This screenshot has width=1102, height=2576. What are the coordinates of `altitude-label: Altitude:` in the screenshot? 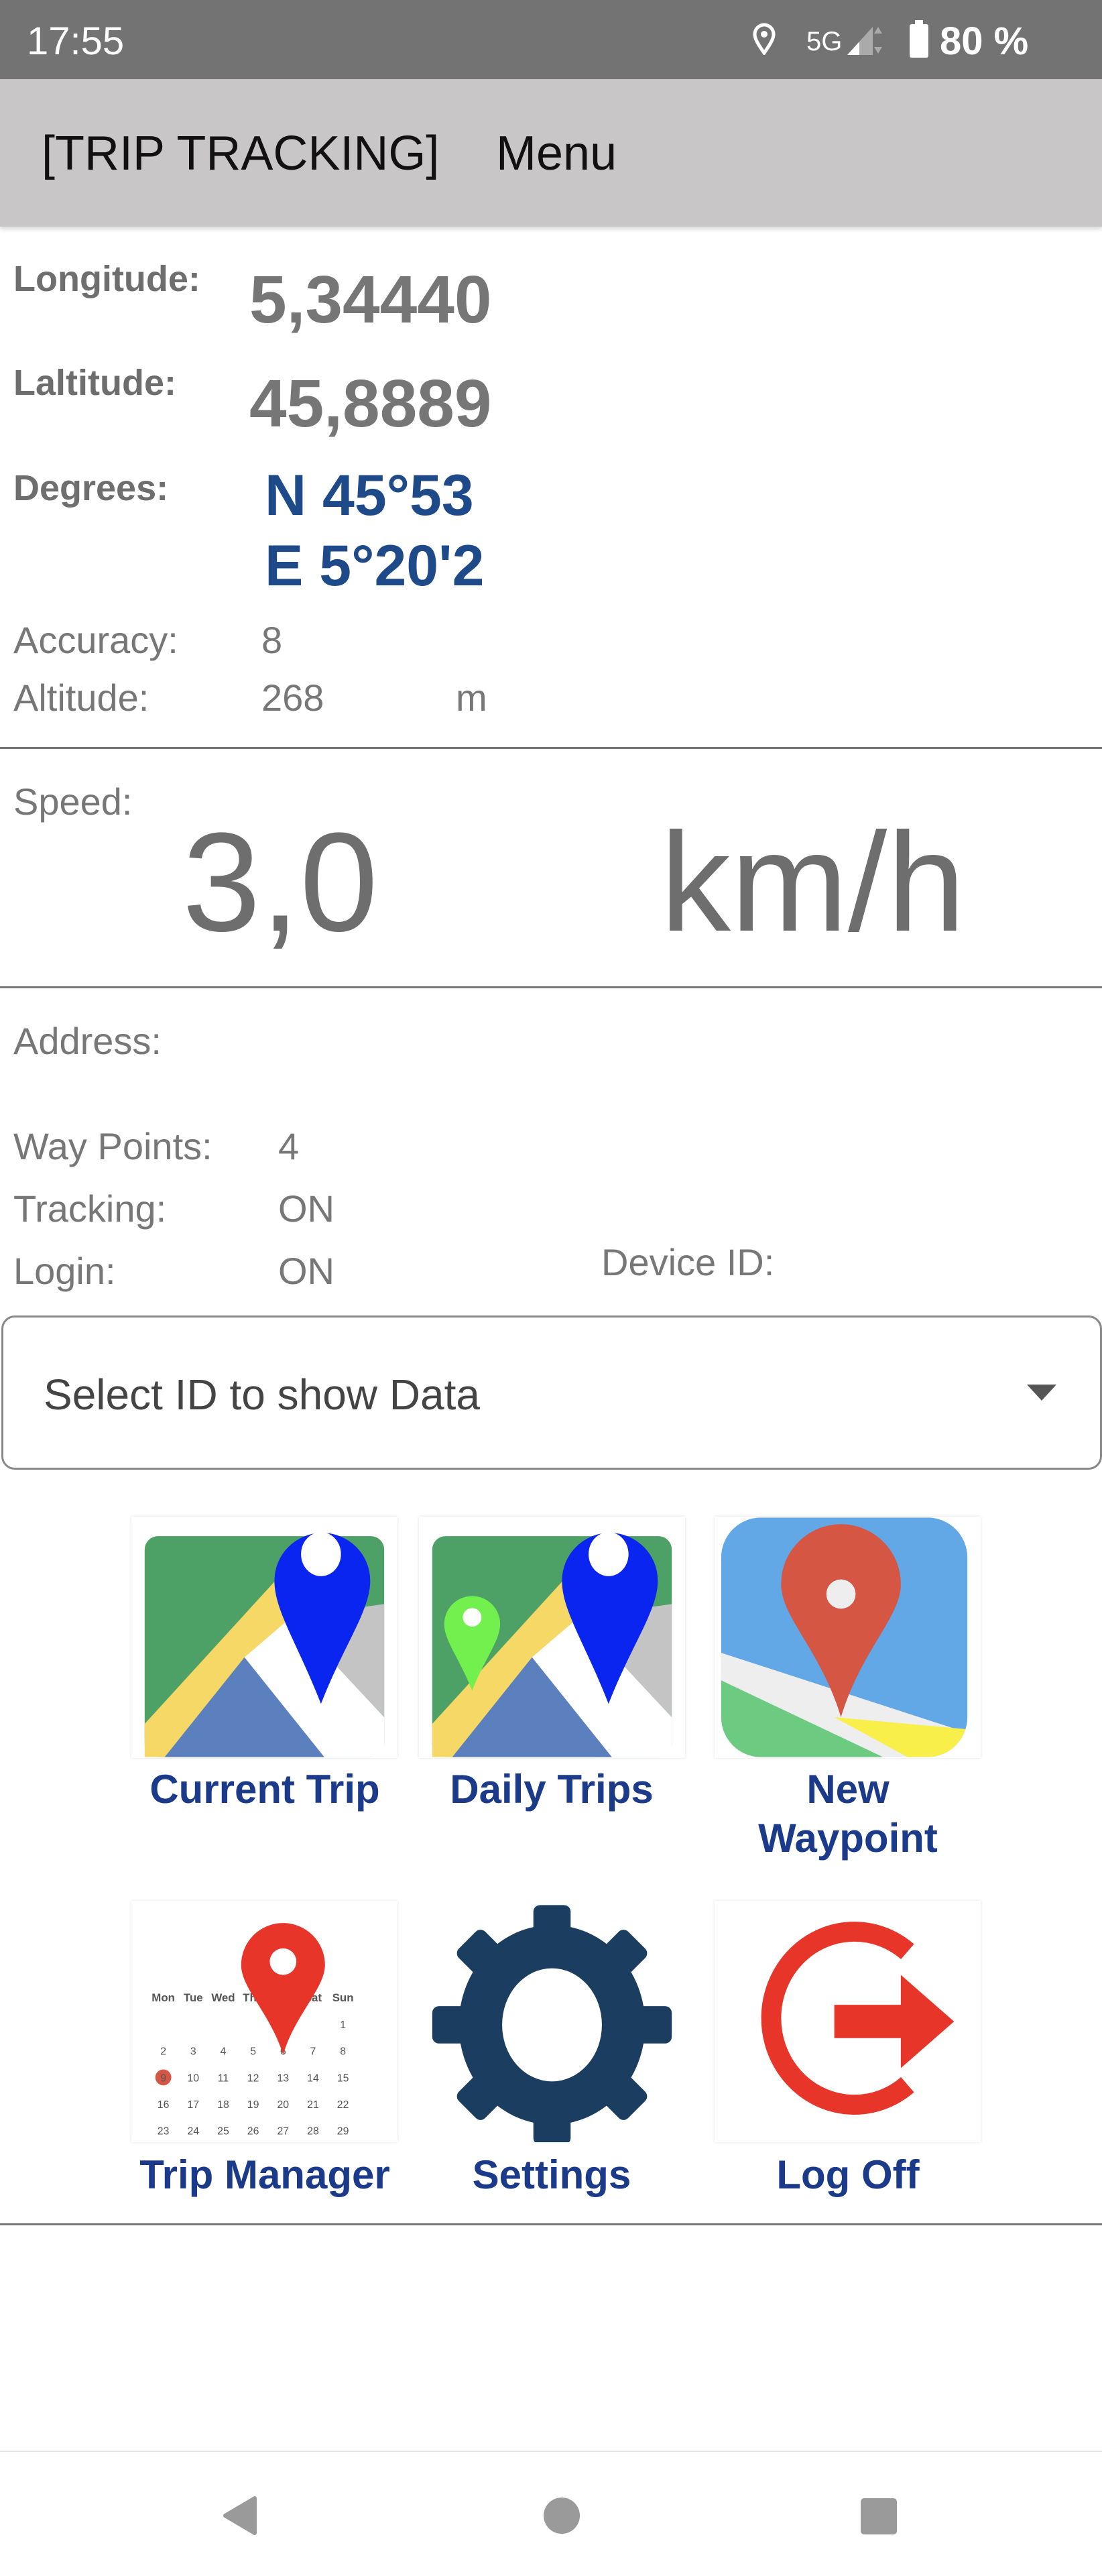 It's located at (81, 698).